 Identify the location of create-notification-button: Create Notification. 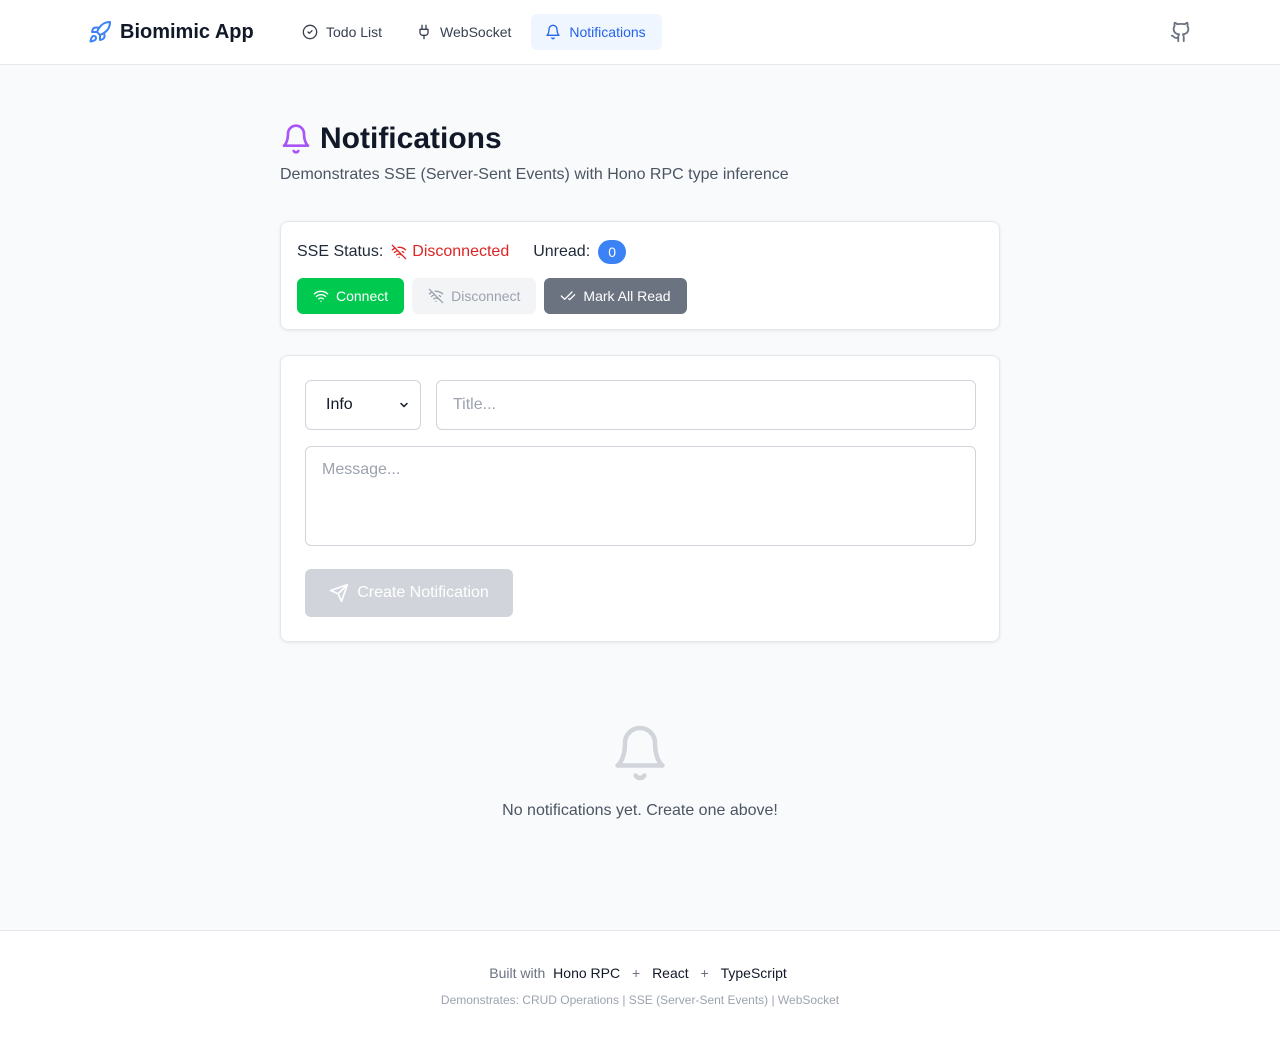
(409, 593).